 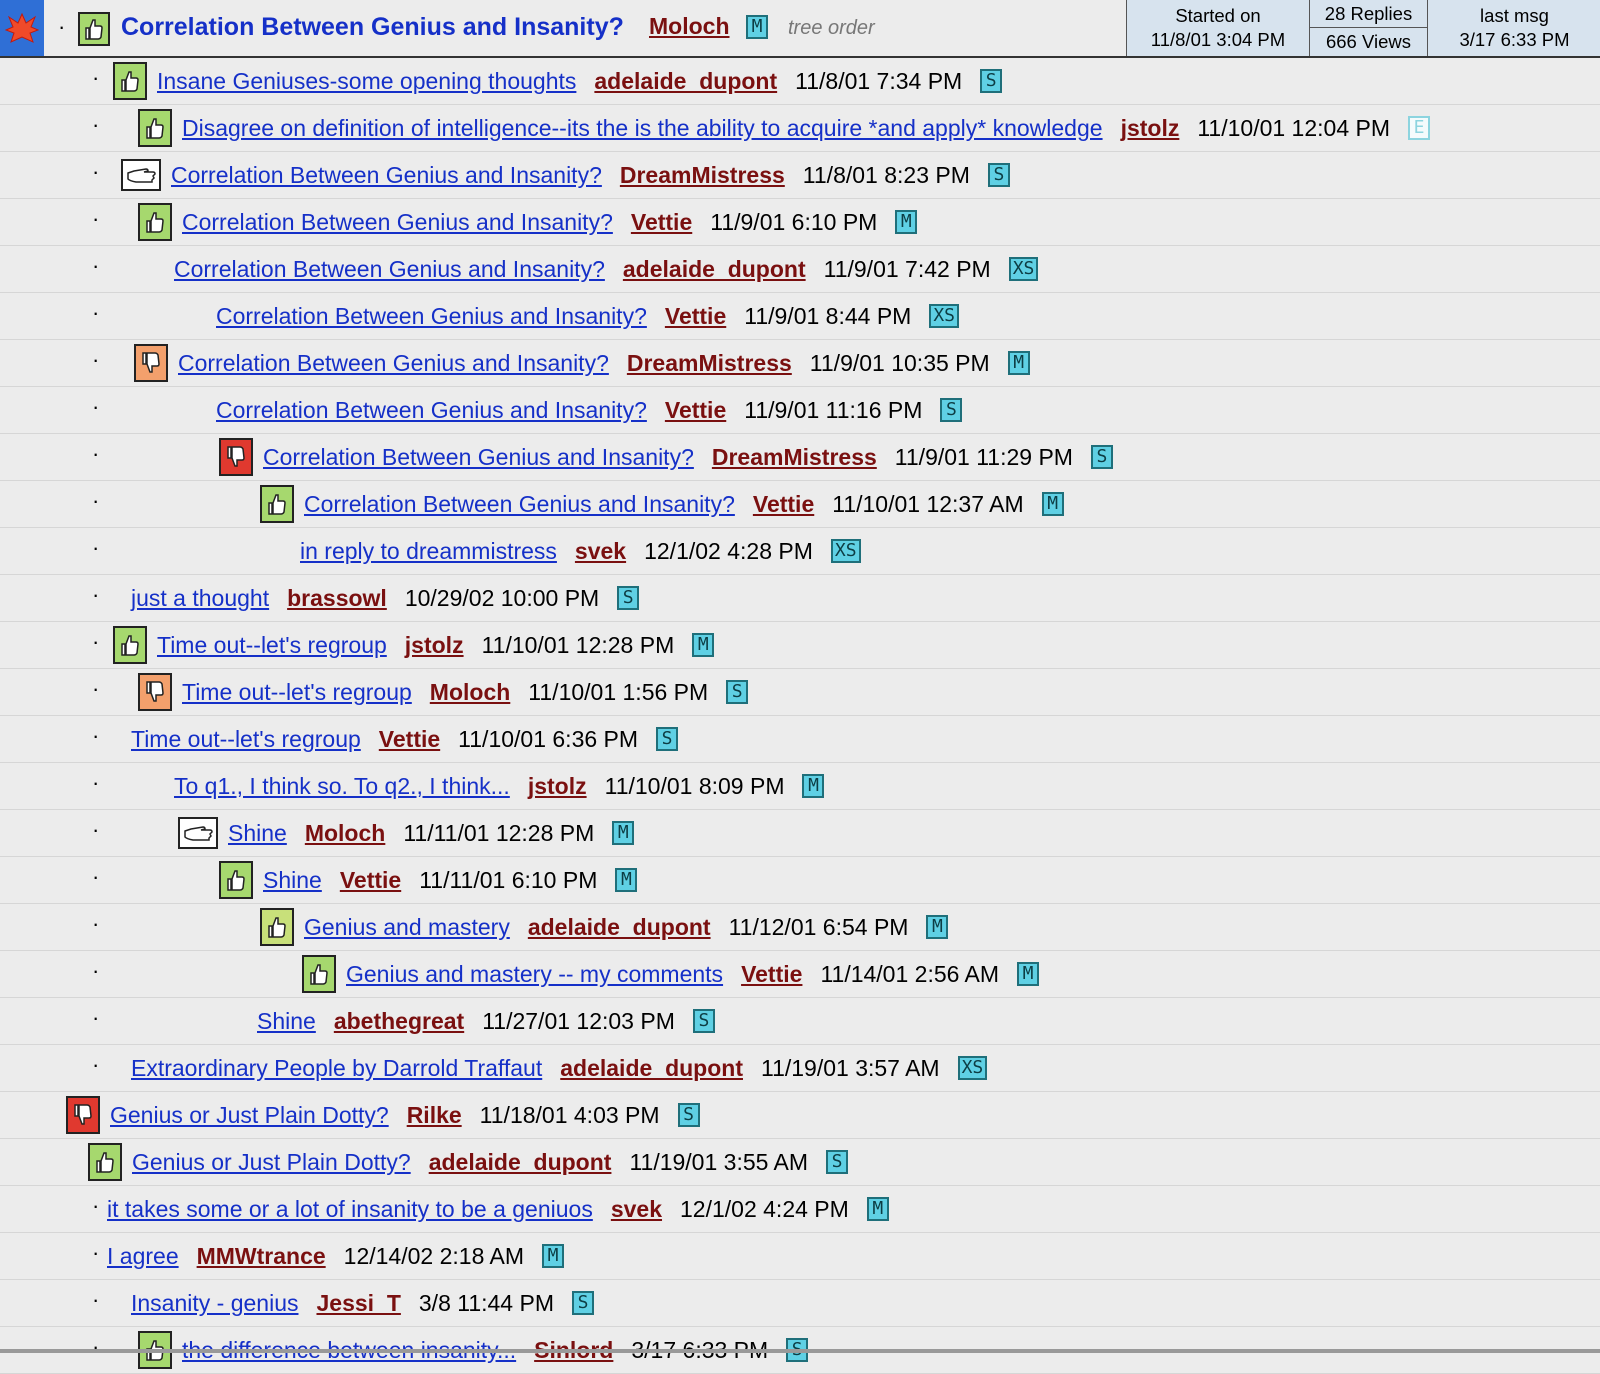 What do you see at coordinates (833, 409) in the screenshot?
I see `message-date: 11/9/01 11:16 PM` at bounding box center [833, 409].